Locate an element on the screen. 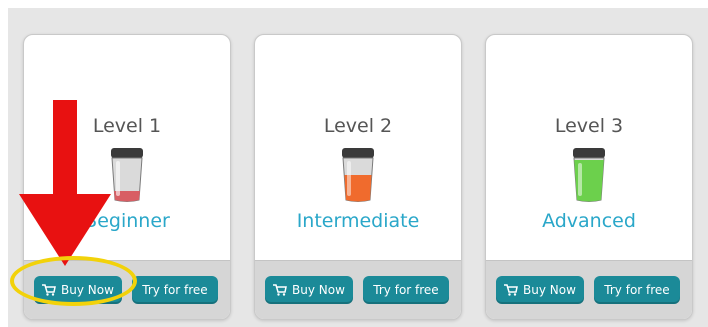 This screenshot has height=327, width=708. level-name: Advanced is located at coordinates (589, 221).